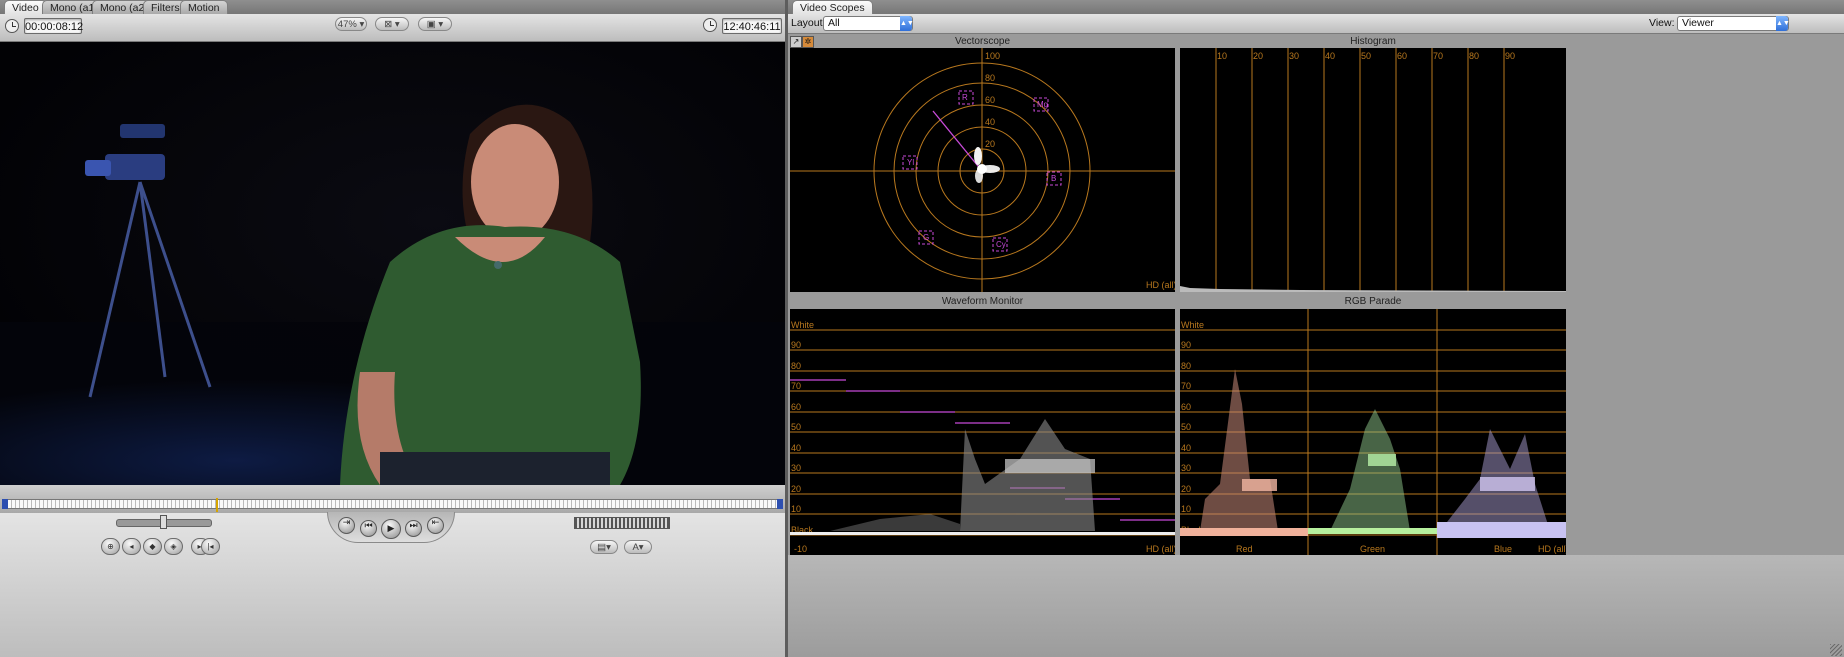 This screenshot has height=657, width=1844. I want to click on duration-timecode-field: 00:00:08:12, so click(53, 26).